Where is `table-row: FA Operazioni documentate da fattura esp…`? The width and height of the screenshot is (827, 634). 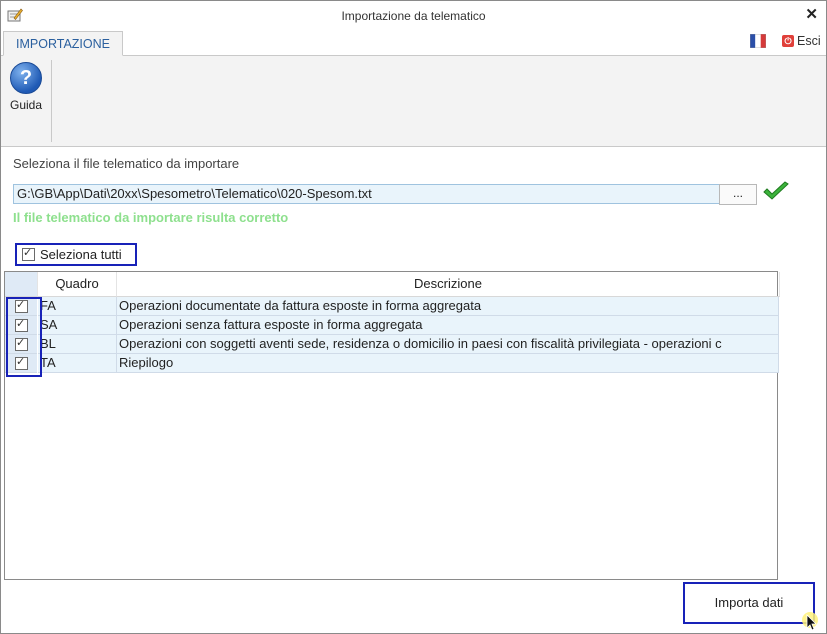 table-row: FA Operazioni documentate da fattura esp… is located at coordinates (392, 306).